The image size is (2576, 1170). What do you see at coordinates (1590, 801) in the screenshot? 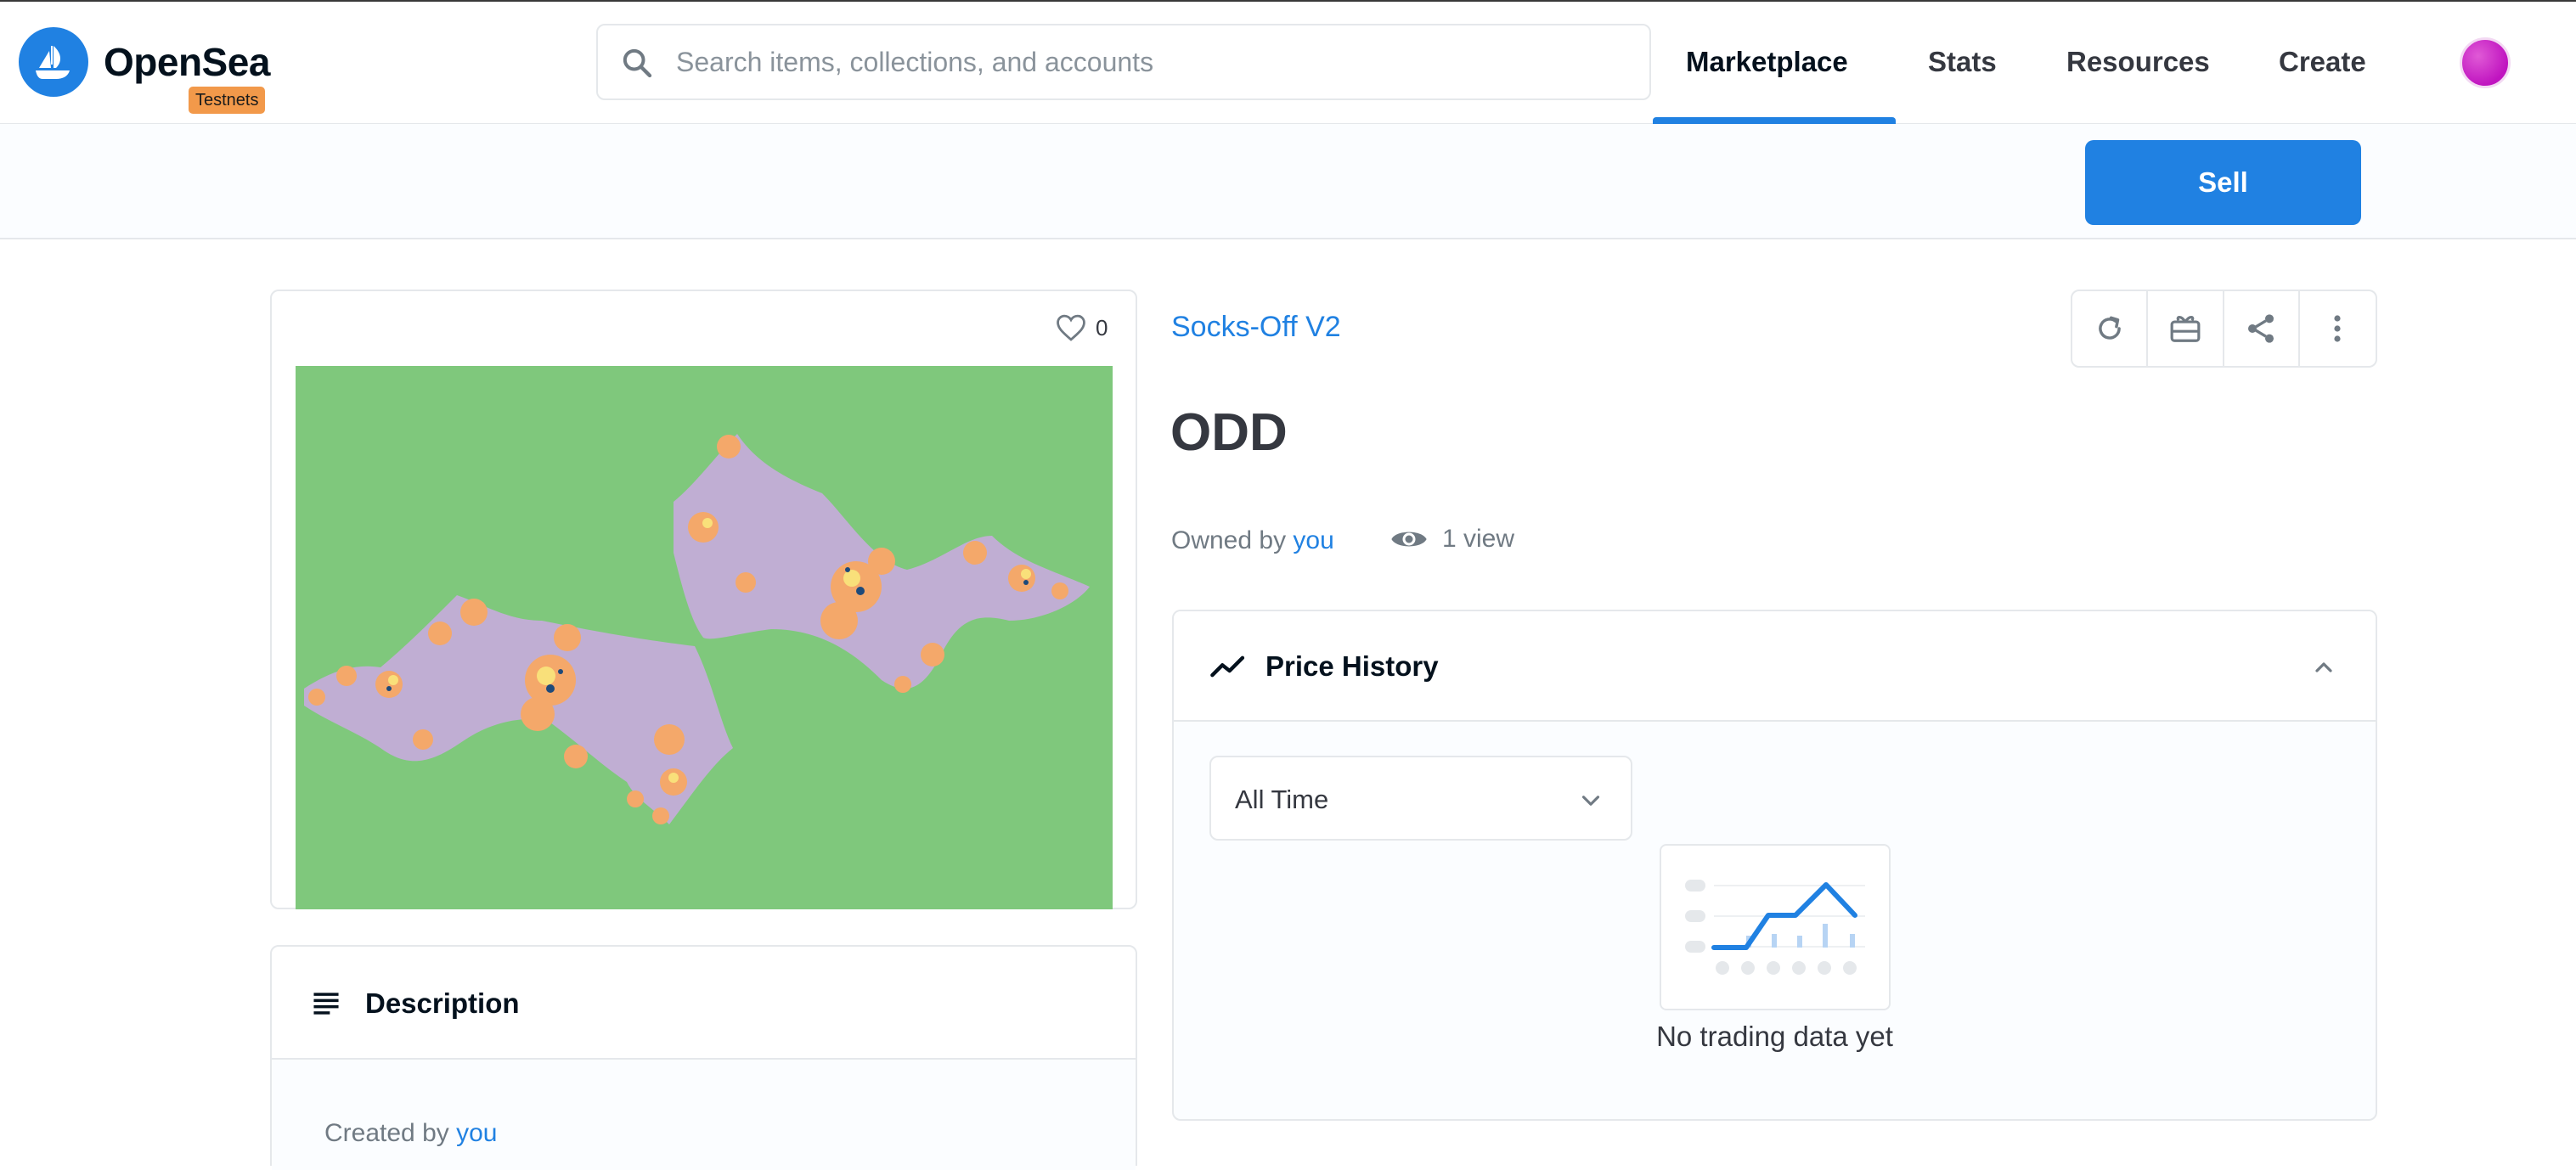
I see `chevron-down-icon` at bounding box center [1590, 801].